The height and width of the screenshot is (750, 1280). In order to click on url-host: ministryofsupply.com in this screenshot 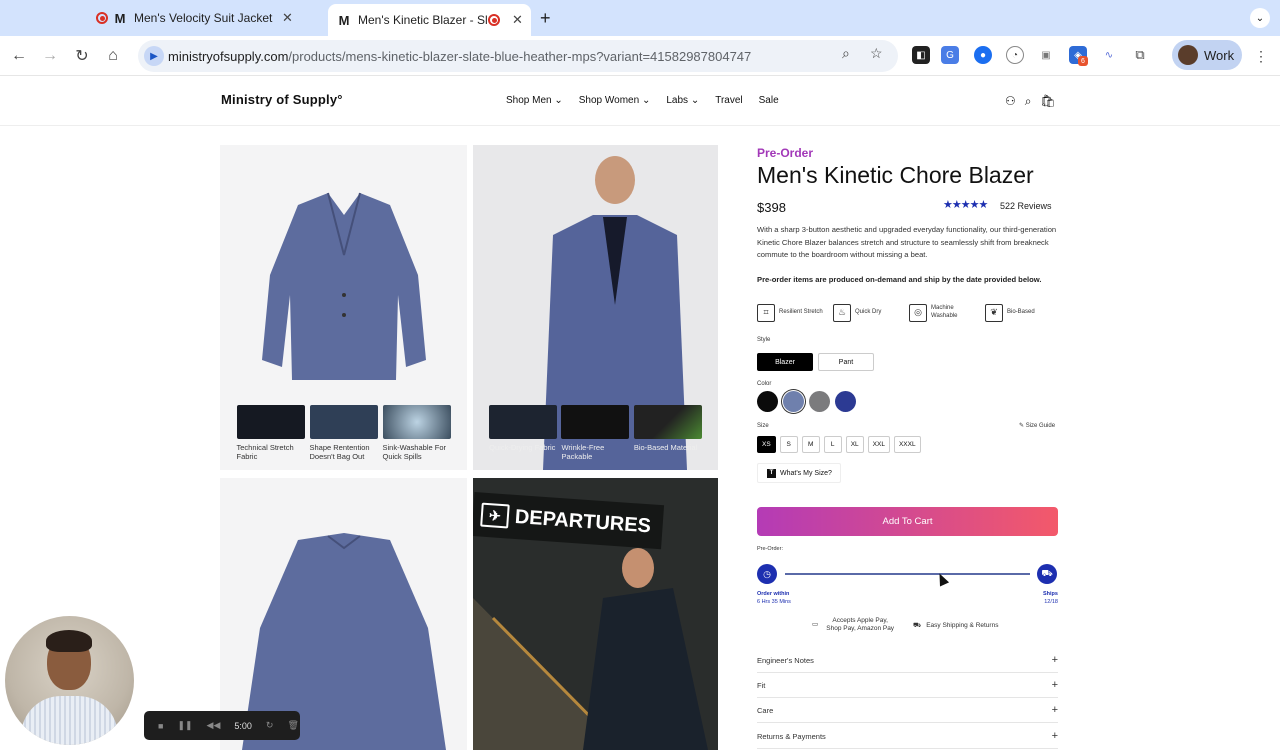, I will do `click(228, 56)`.